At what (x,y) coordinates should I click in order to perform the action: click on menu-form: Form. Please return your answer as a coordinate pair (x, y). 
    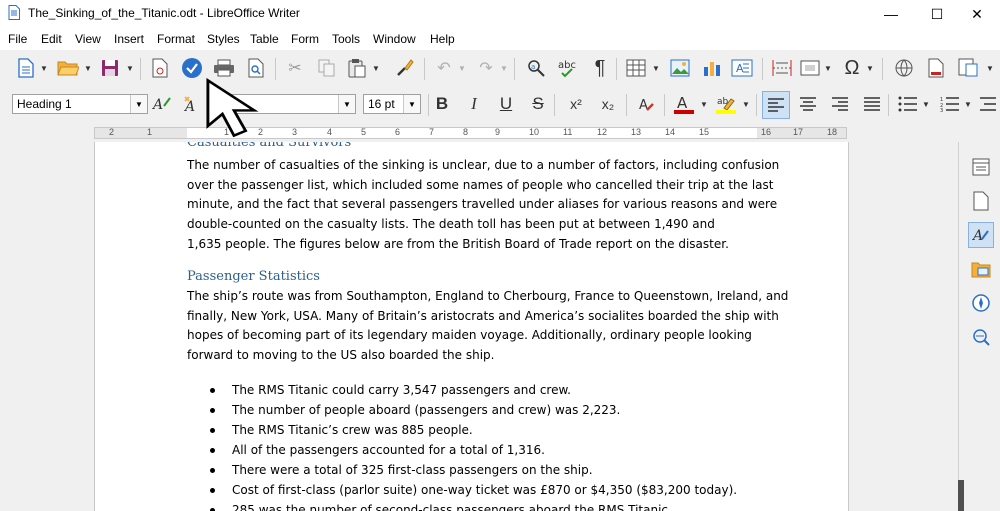
    Looking at the image, I should click on (305, 39).